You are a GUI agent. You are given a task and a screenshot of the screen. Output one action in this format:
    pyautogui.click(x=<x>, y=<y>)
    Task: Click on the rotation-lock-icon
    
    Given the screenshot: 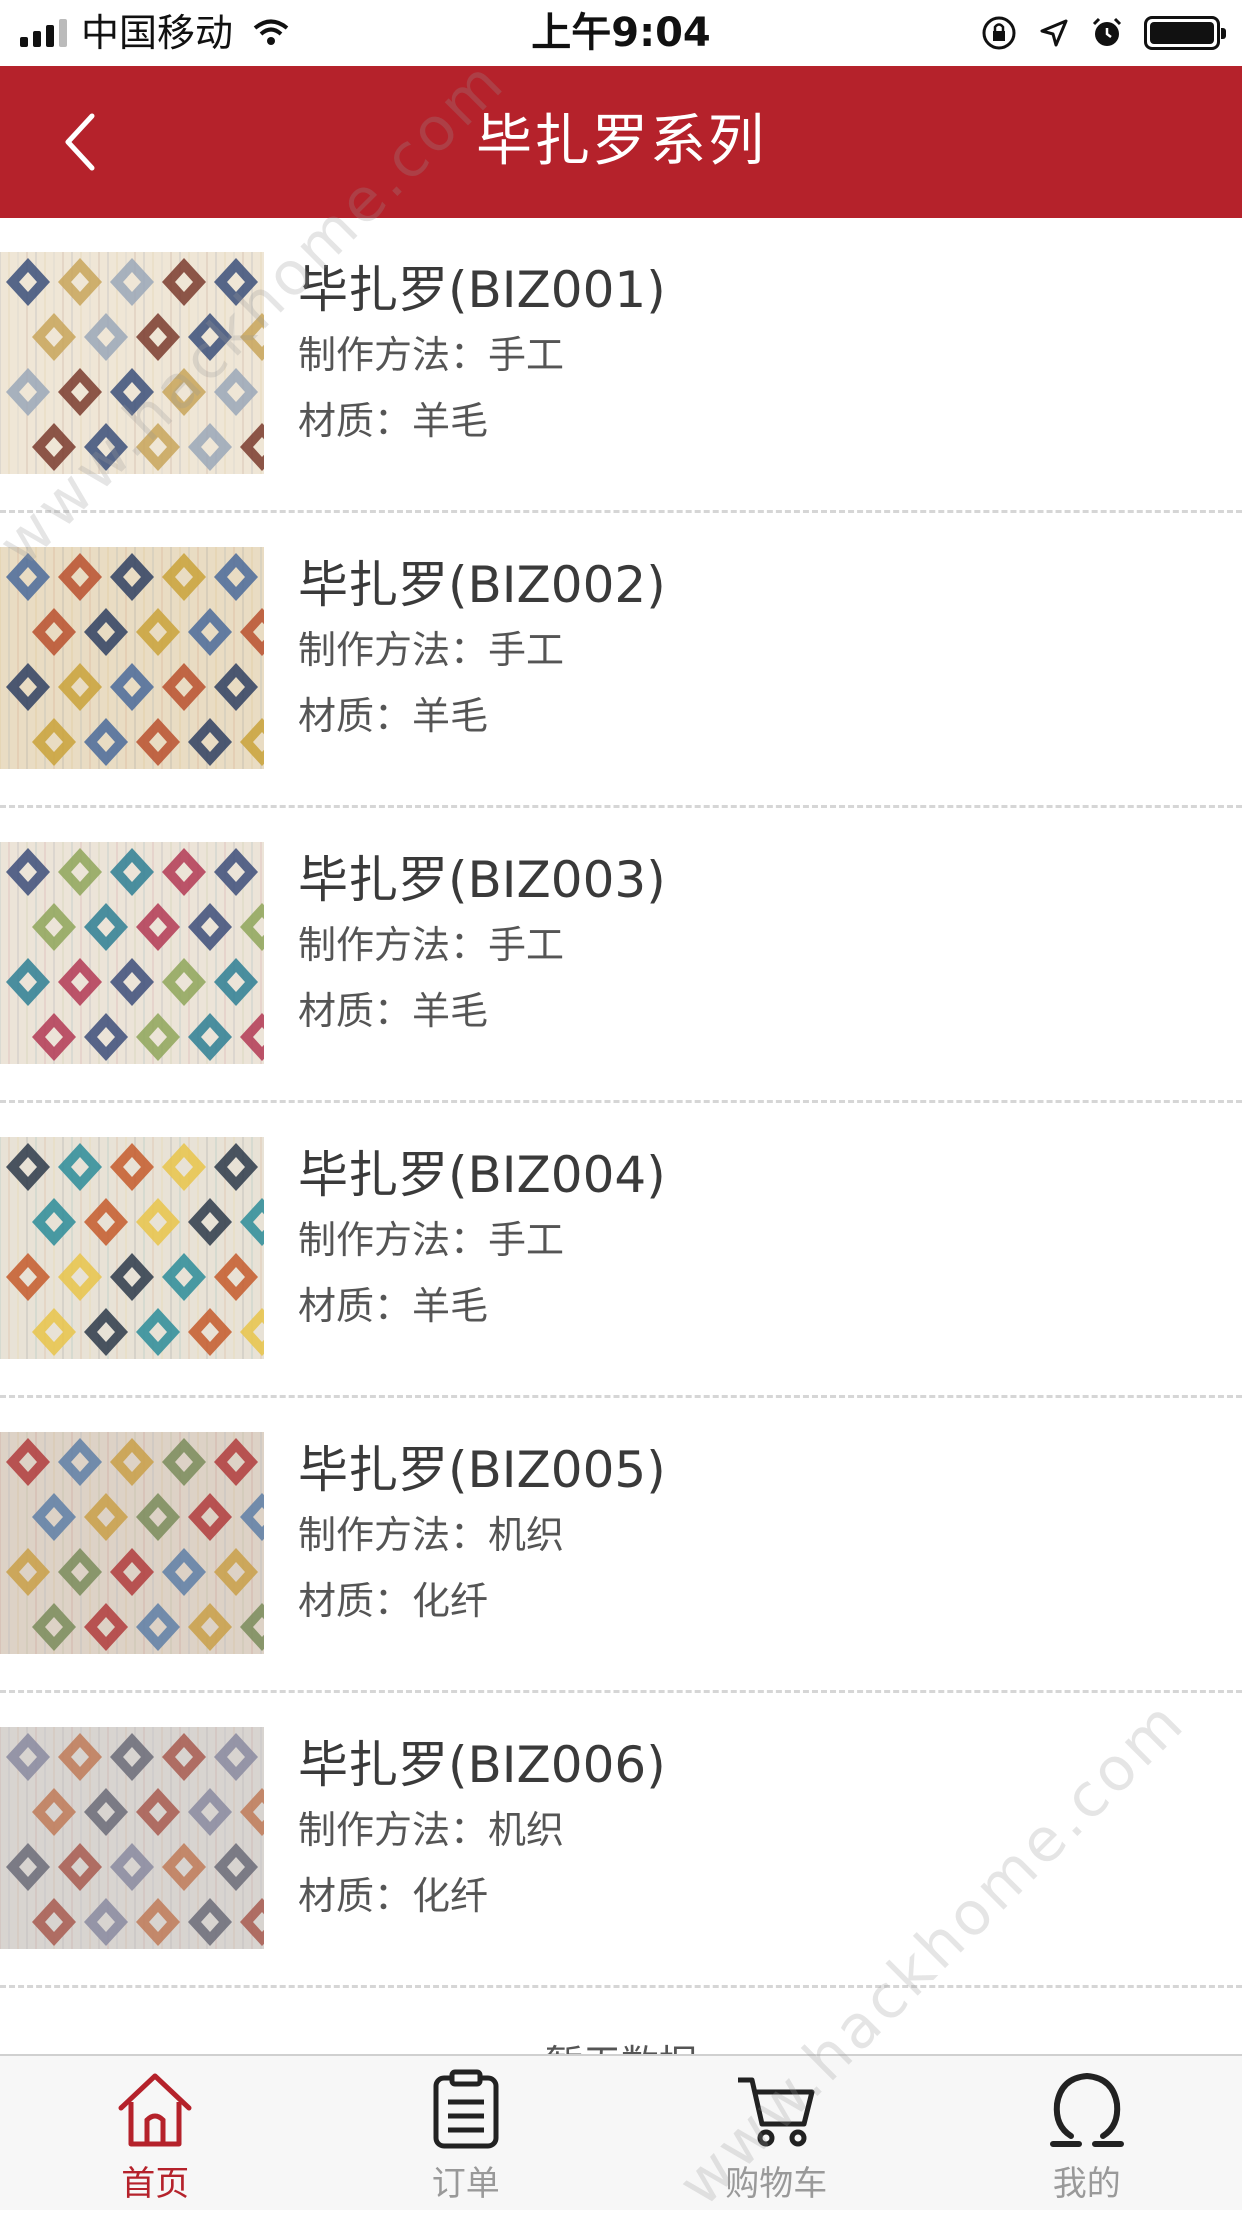 What is the action you would take?
    pyautogui.click(x=999, y=33)
    